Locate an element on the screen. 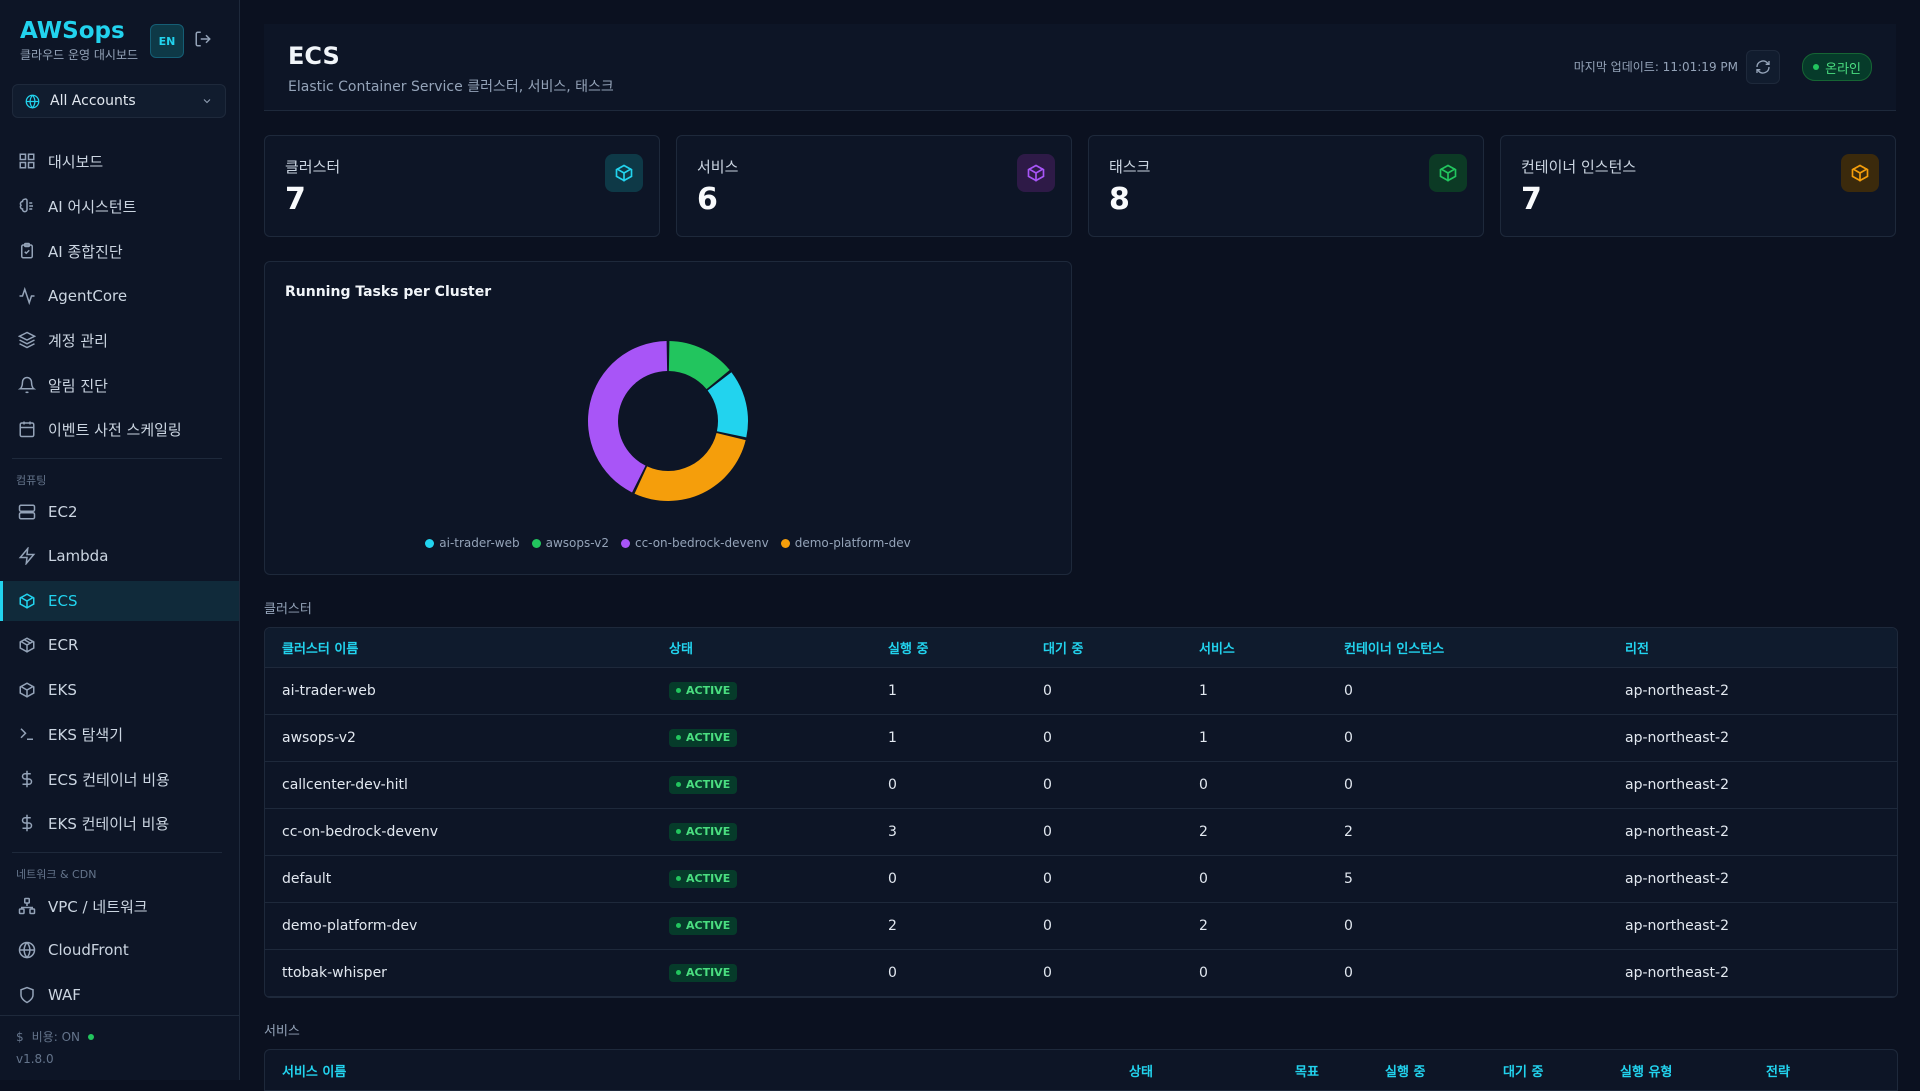 The image size is (1920, 1091). sidebar-item-event-scaling: 이벤트 사전 스케일링 is located at coordinates (119, 429).